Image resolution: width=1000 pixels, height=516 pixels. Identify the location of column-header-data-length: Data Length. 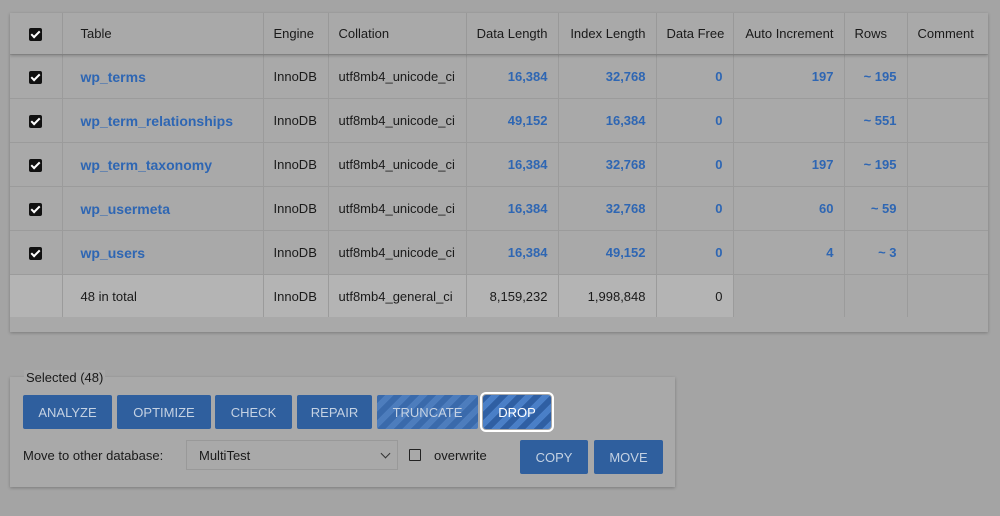
(511, 33).